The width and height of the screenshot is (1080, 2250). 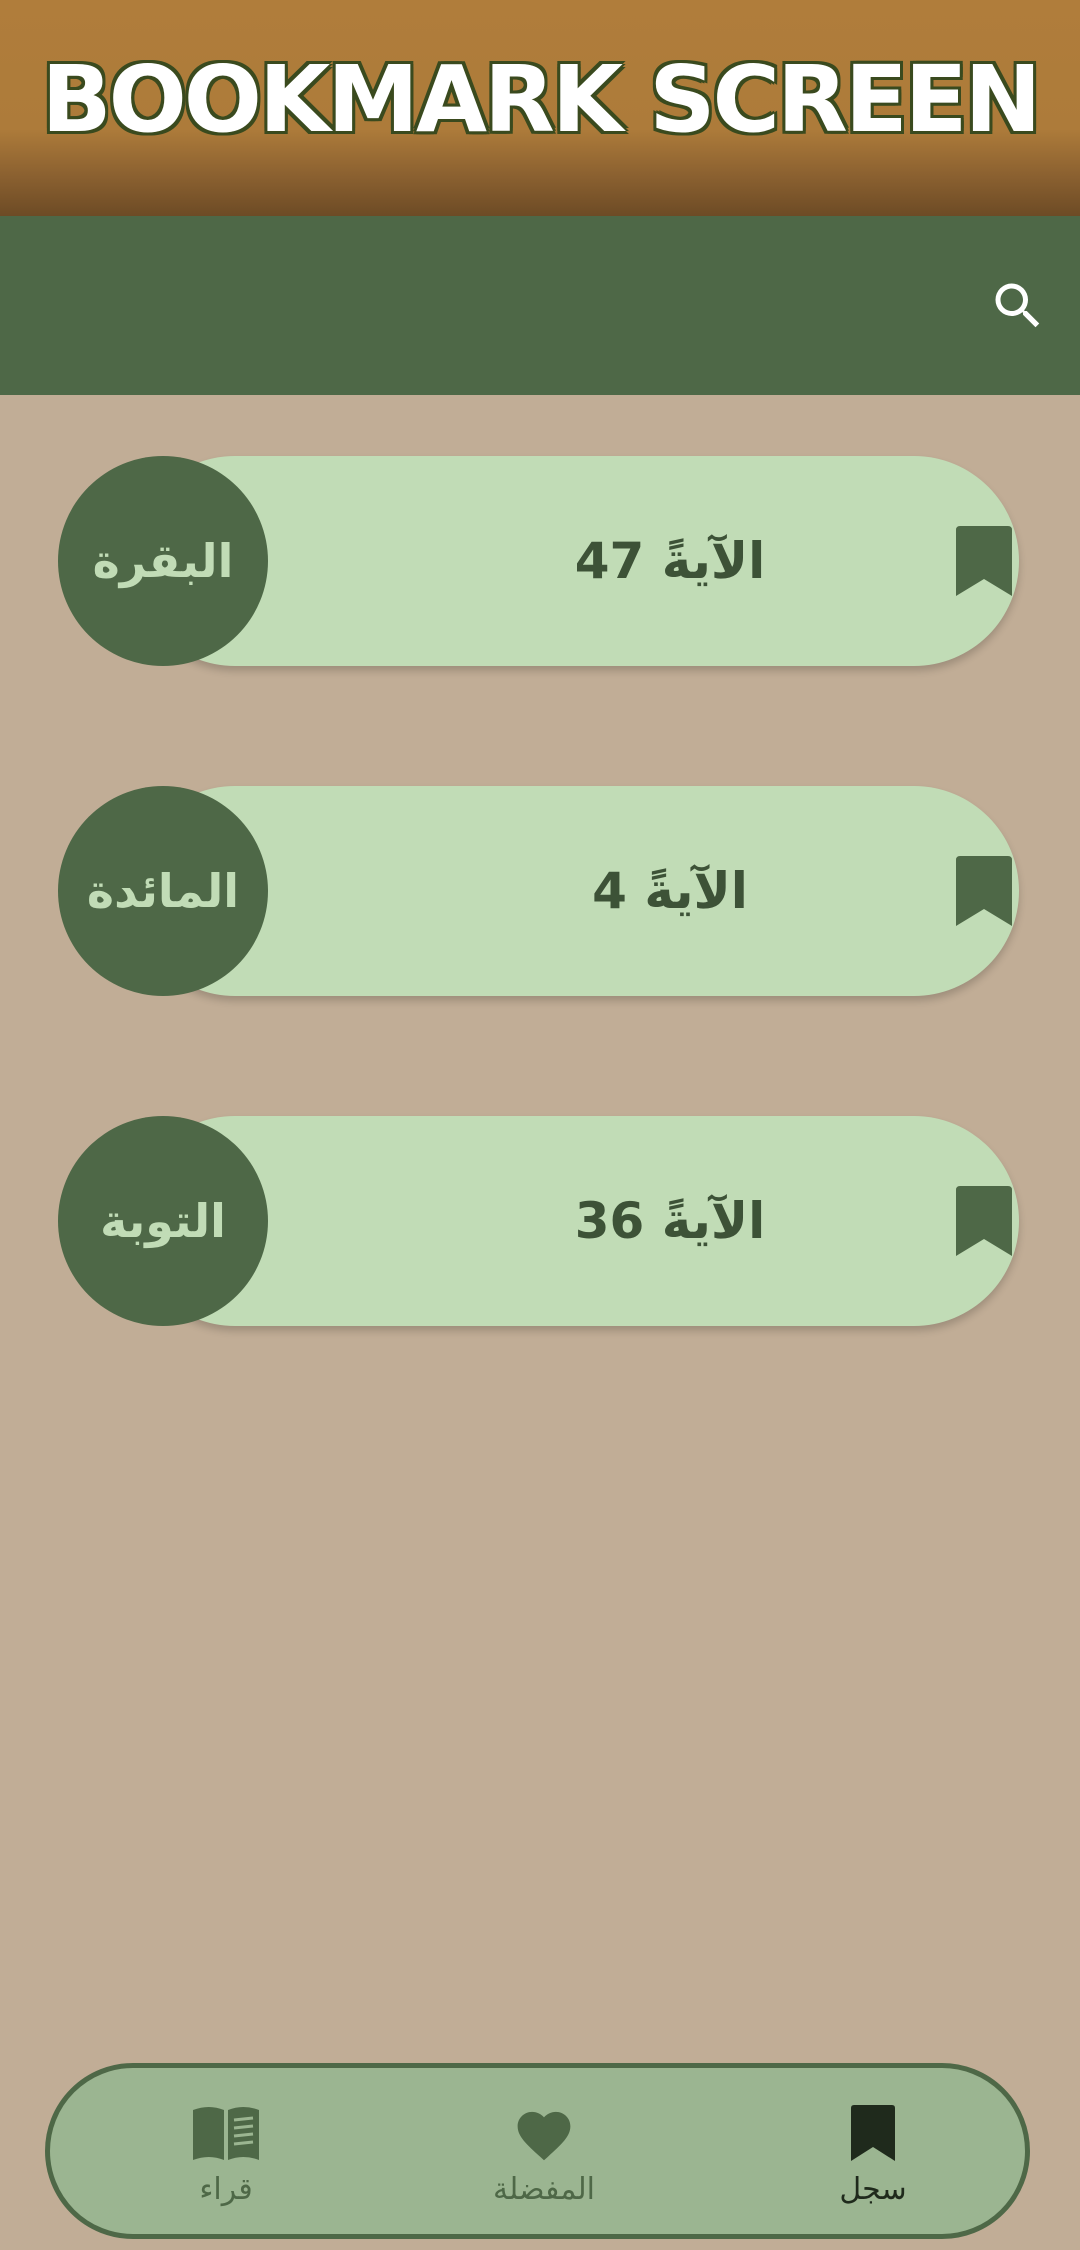 What do you see at coordinates (544, 2133) in the screenshot?
I see `heart-icon` at bounding box center [544, 2133].